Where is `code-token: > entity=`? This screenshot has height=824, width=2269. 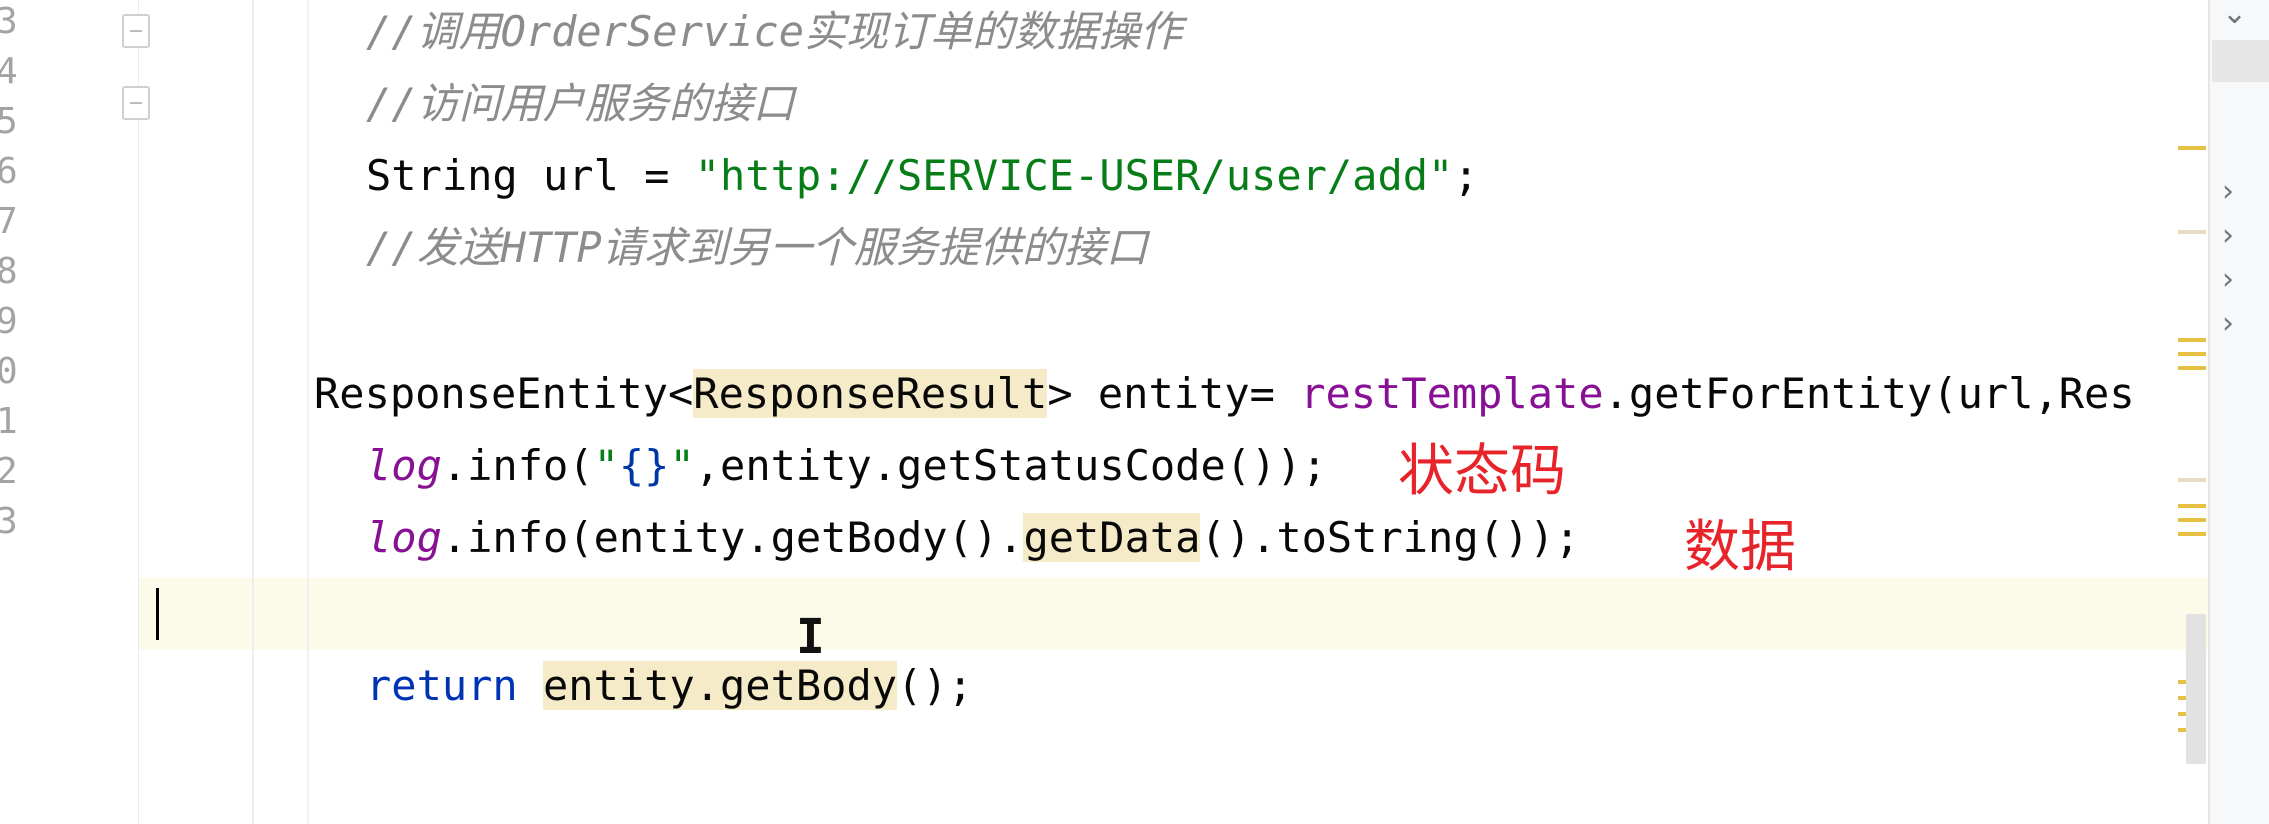 code-token: > entity= is located at coordinates (1174, 393).